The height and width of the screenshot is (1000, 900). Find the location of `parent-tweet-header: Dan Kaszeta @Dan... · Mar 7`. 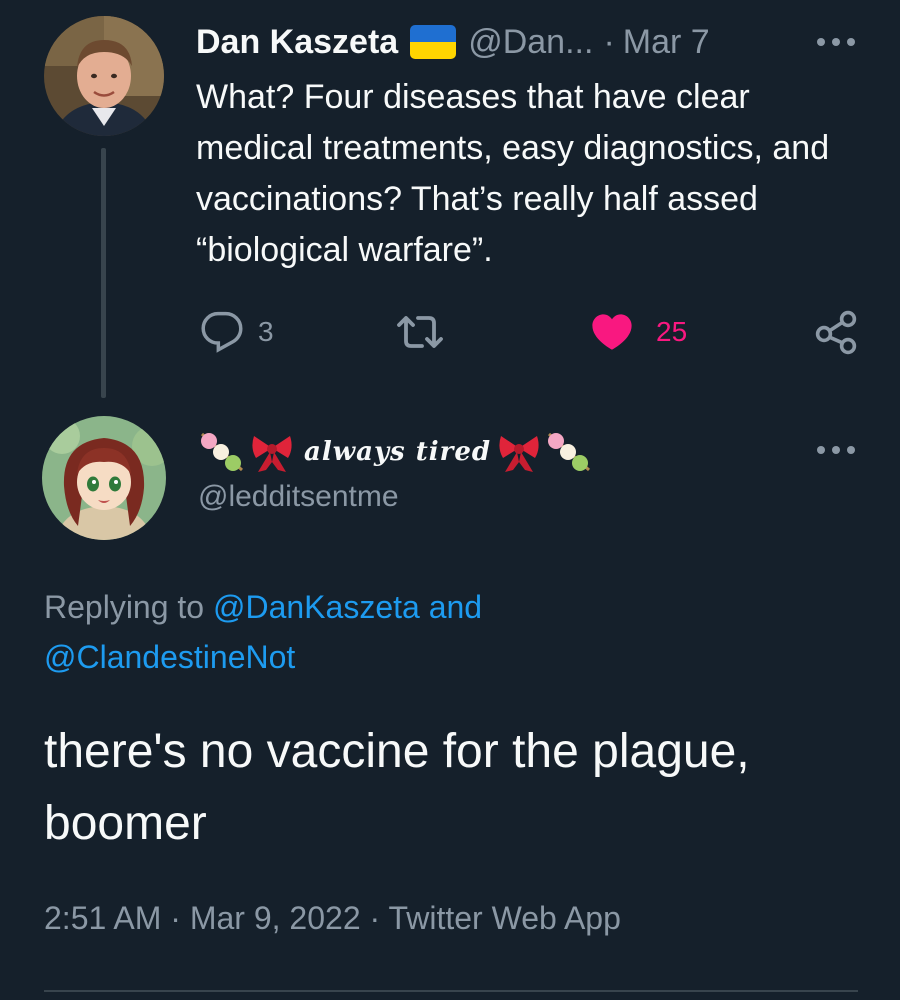

parent-tweet-header: Dan Kaszeta @Dan... · Mar 7 is located at coordinates (453, 42).